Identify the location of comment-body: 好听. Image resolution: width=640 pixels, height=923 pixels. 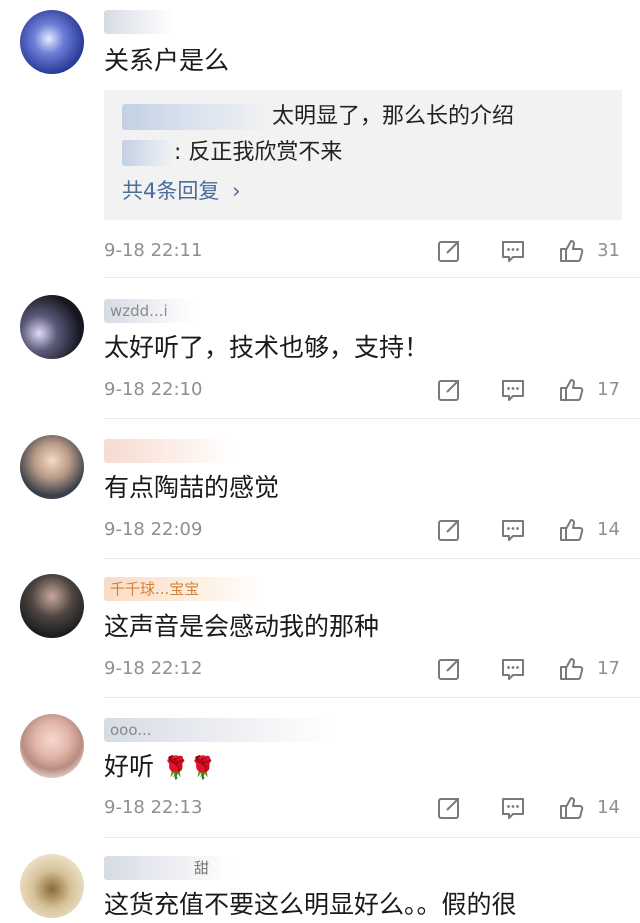
(129, 766).